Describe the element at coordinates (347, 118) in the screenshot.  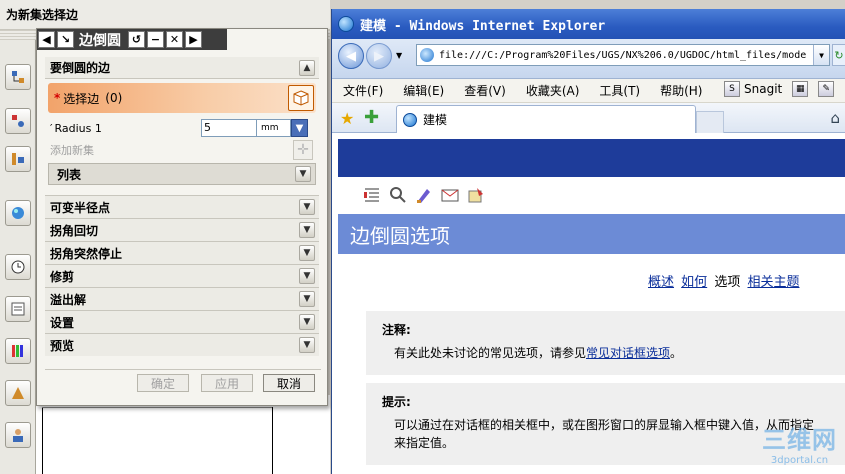
I see `favorites-star-icon: ★` at that location.